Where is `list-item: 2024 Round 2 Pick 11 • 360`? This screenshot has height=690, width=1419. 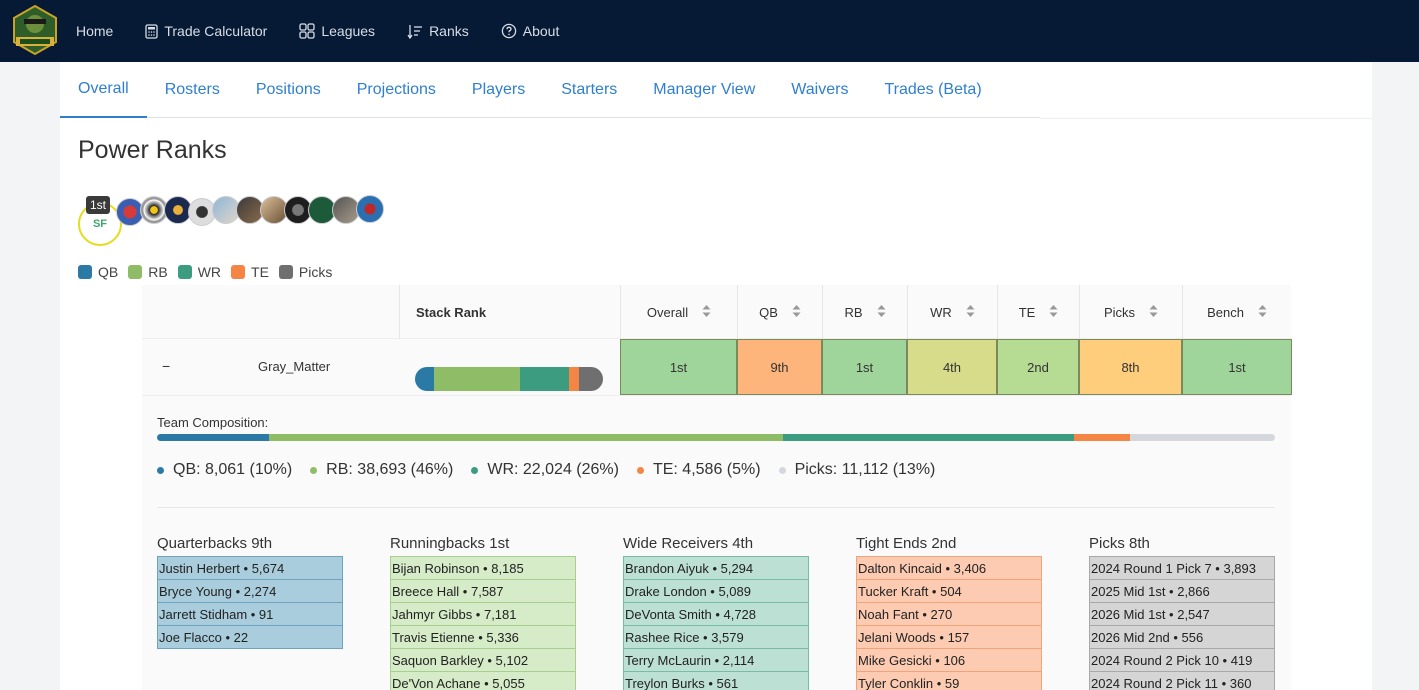
list-item: 2024 Round 2 Pick 11 • 360 is located at coordinates (1182, 680).